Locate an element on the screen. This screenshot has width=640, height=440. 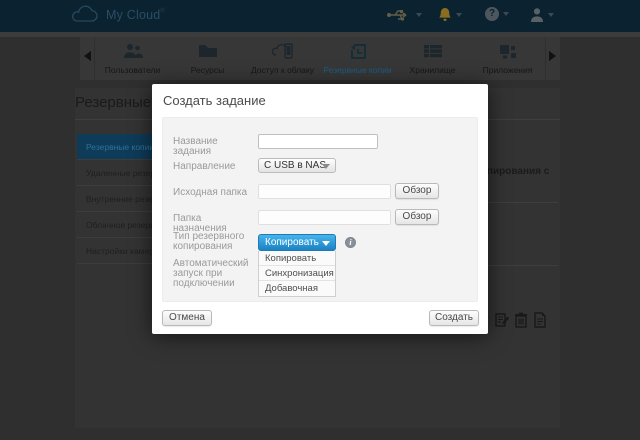
alerts-bell-icon is located at coordinates (445, 14).